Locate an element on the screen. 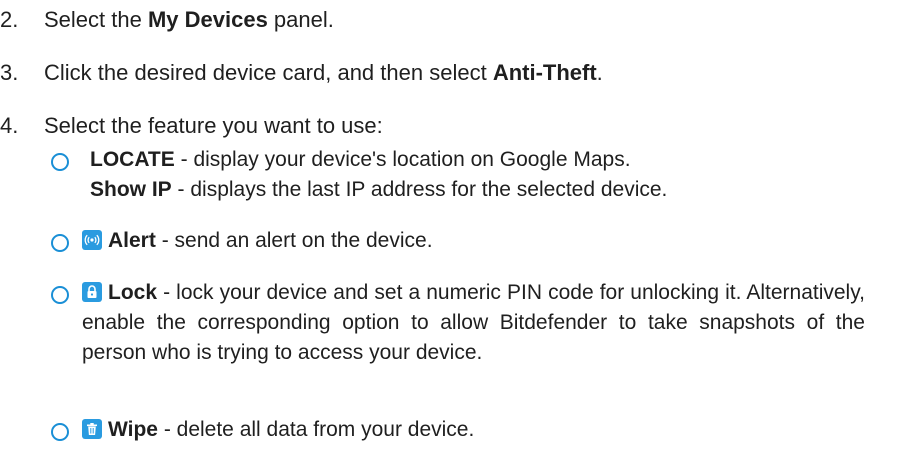  lock-icon is located at coordinates (92, 292).